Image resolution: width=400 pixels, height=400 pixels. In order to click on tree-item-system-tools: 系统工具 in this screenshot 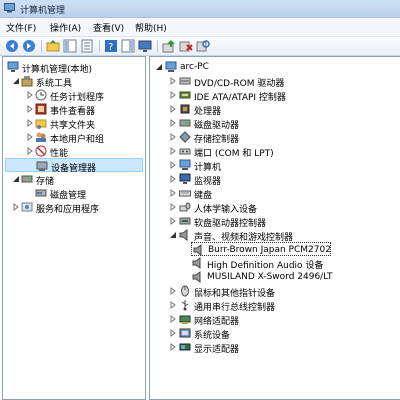, I will do `click(74, 81)`.